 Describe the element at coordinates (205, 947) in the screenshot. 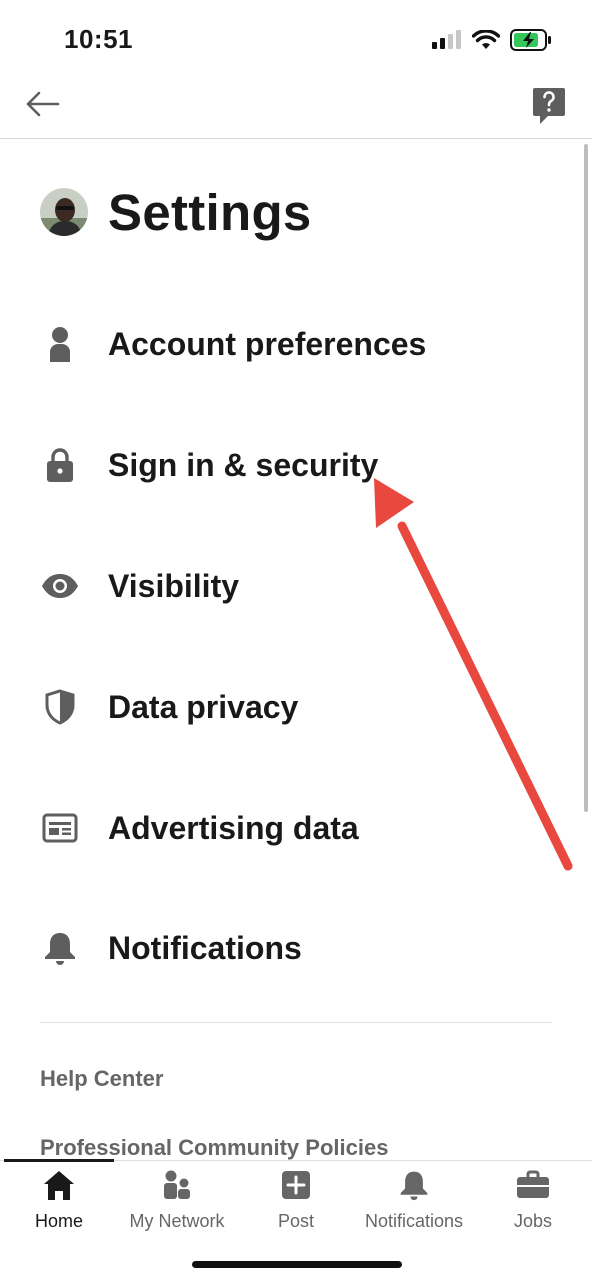

I see `settings-item-label: Notifications` at that location.